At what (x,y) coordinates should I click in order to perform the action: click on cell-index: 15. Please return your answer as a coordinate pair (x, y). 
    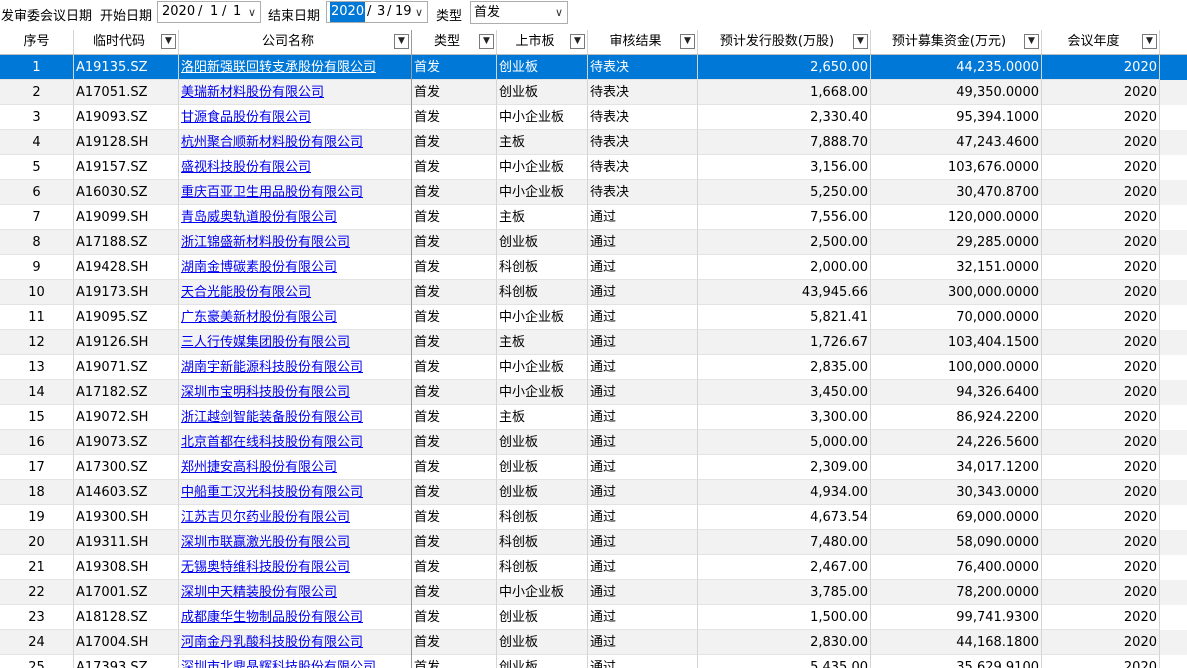
    Looking at the image, I should click on (37, 417).